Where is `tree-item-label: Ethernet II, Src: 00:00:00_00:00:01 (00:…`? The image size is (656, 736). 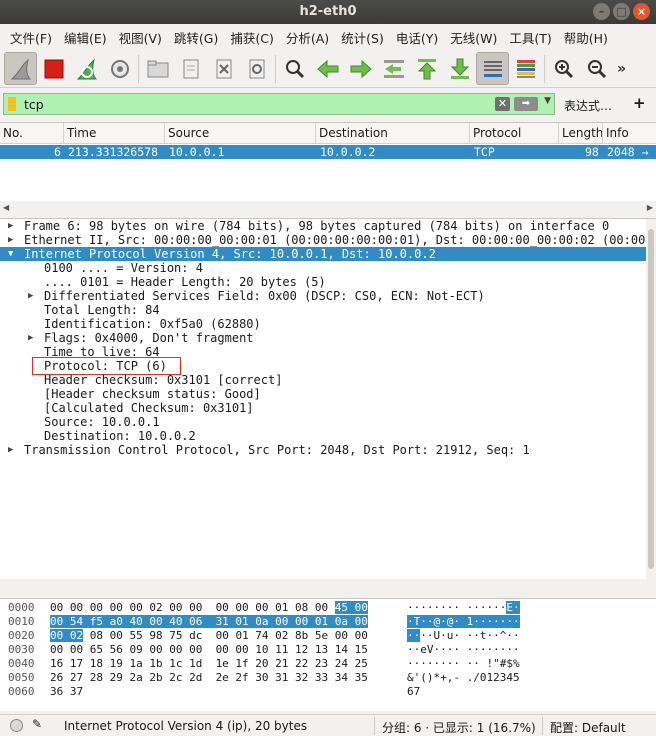
tree-item-label: Ethernet II, Src: 00:00:00_00:00:01 (00:… is located at coordinates (335, 240).